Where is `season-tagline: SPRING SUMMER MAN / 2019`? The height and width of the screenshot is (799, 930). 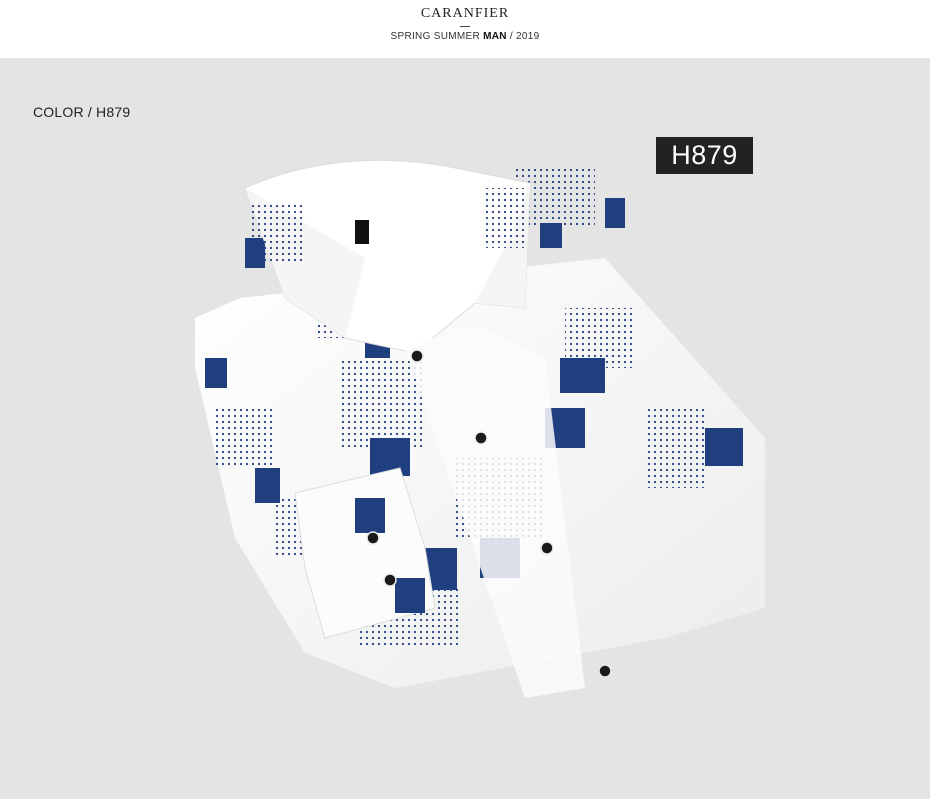
season-tagline: SPRING SUMMER MAN / 2019 is located at coordinates (465, 36).